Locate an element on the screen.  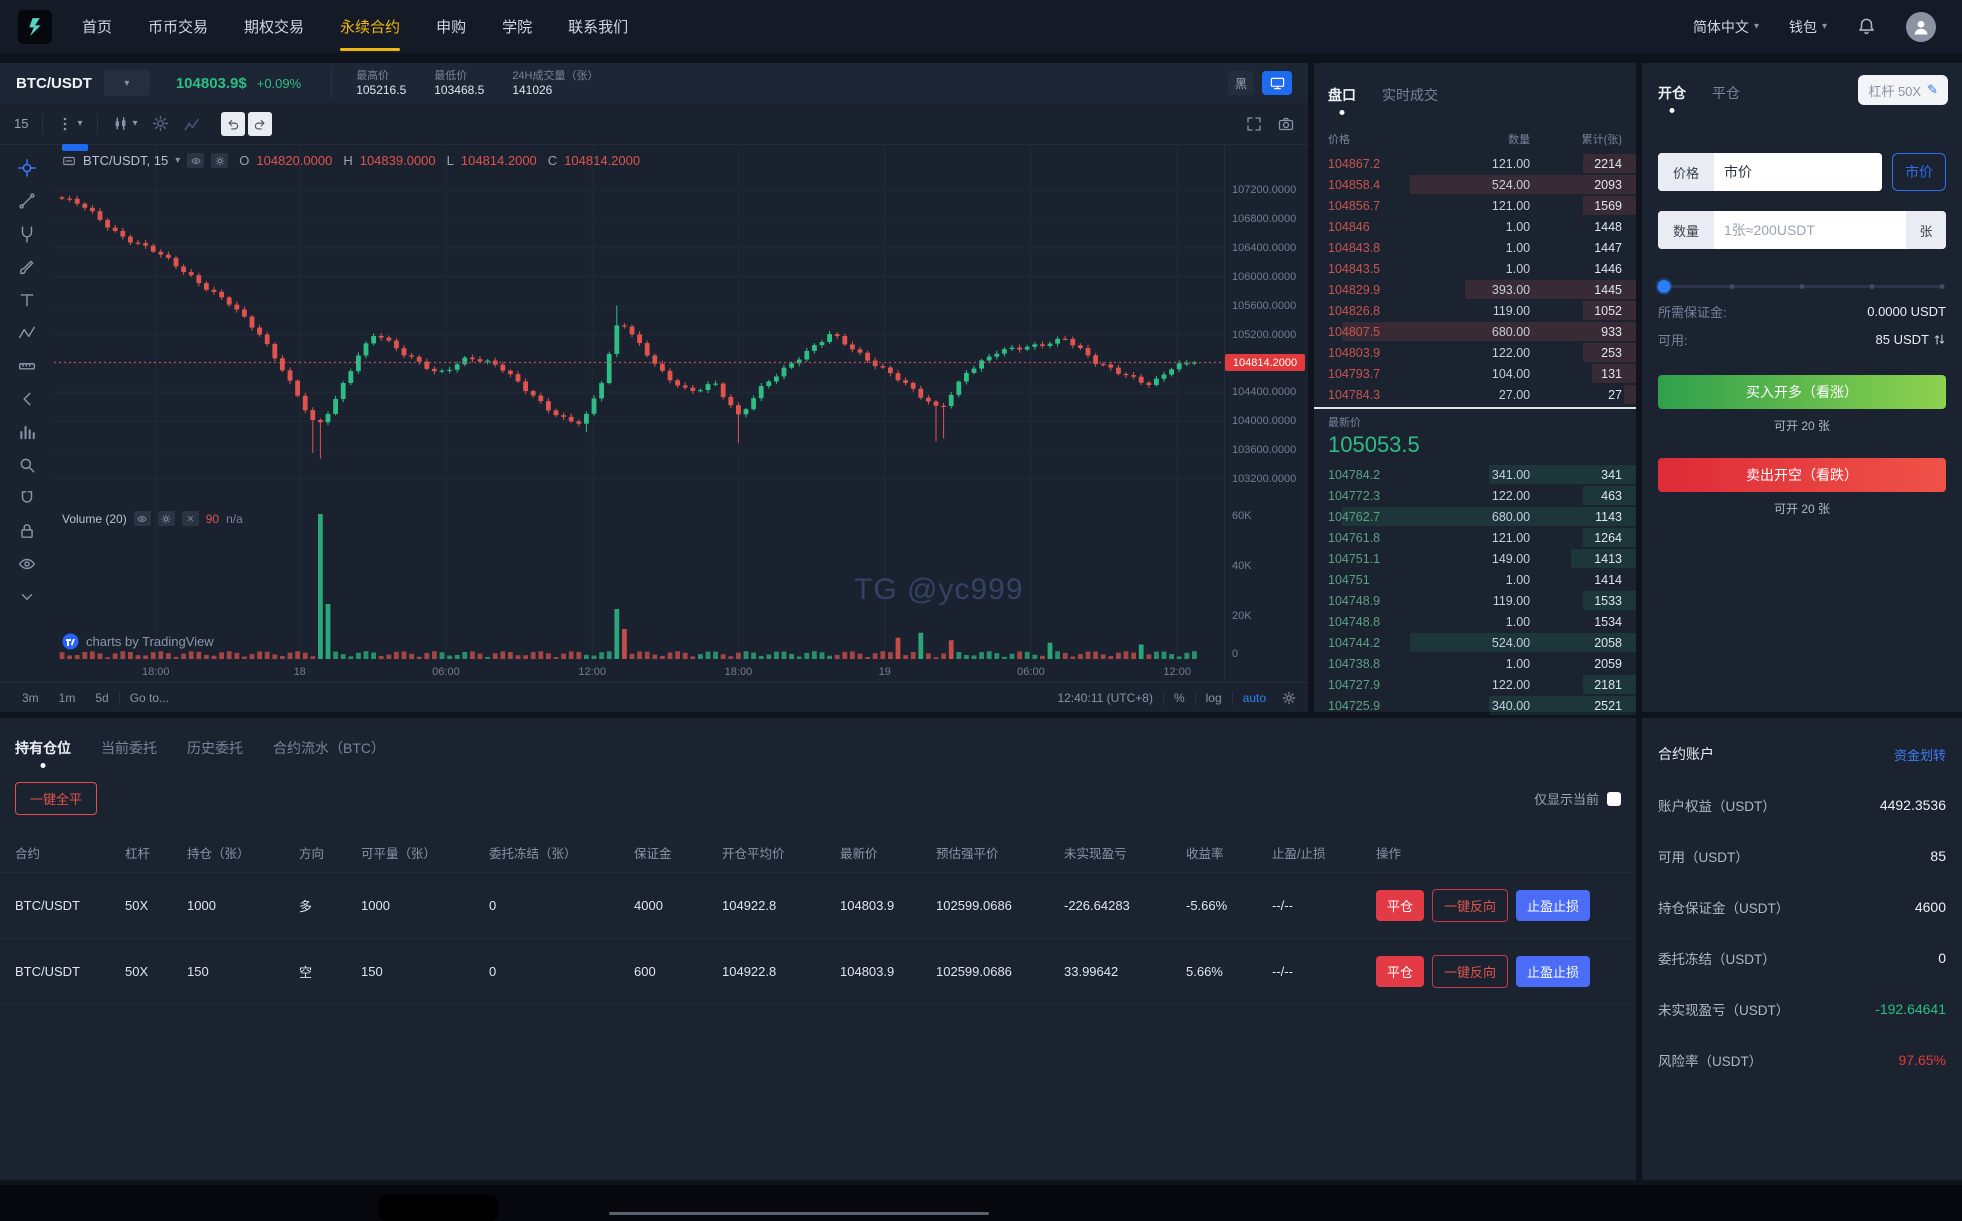
ask-row: 104843.5 1.00 1446 is located at coordinates (1475, 268).